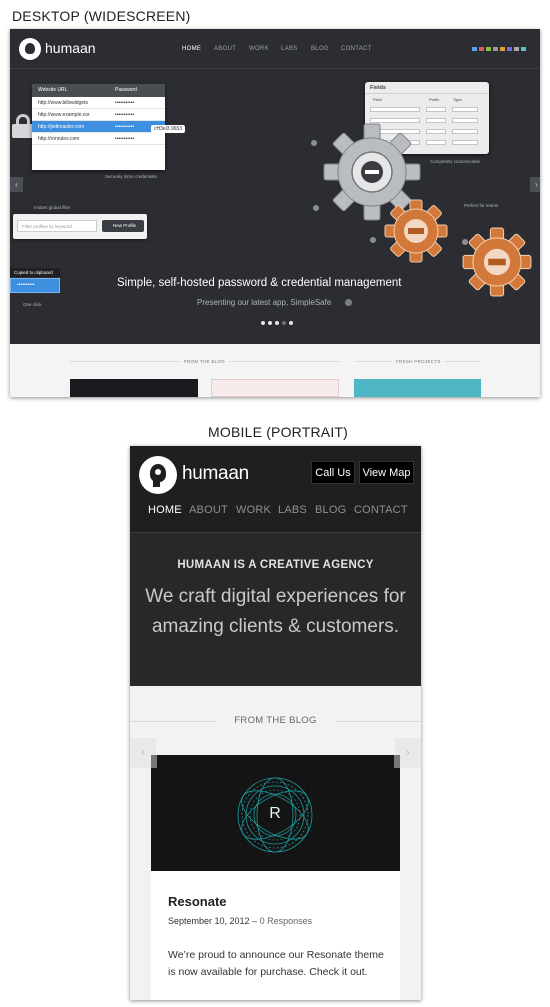 The width and height of the screenshot is (550, 1007). What do you see at coordinates (275, 565) in the screenshot?
I see `hero-kicker: HUMAAN IS A CREATIVE AGENCY` at bounding box center [275, 565].